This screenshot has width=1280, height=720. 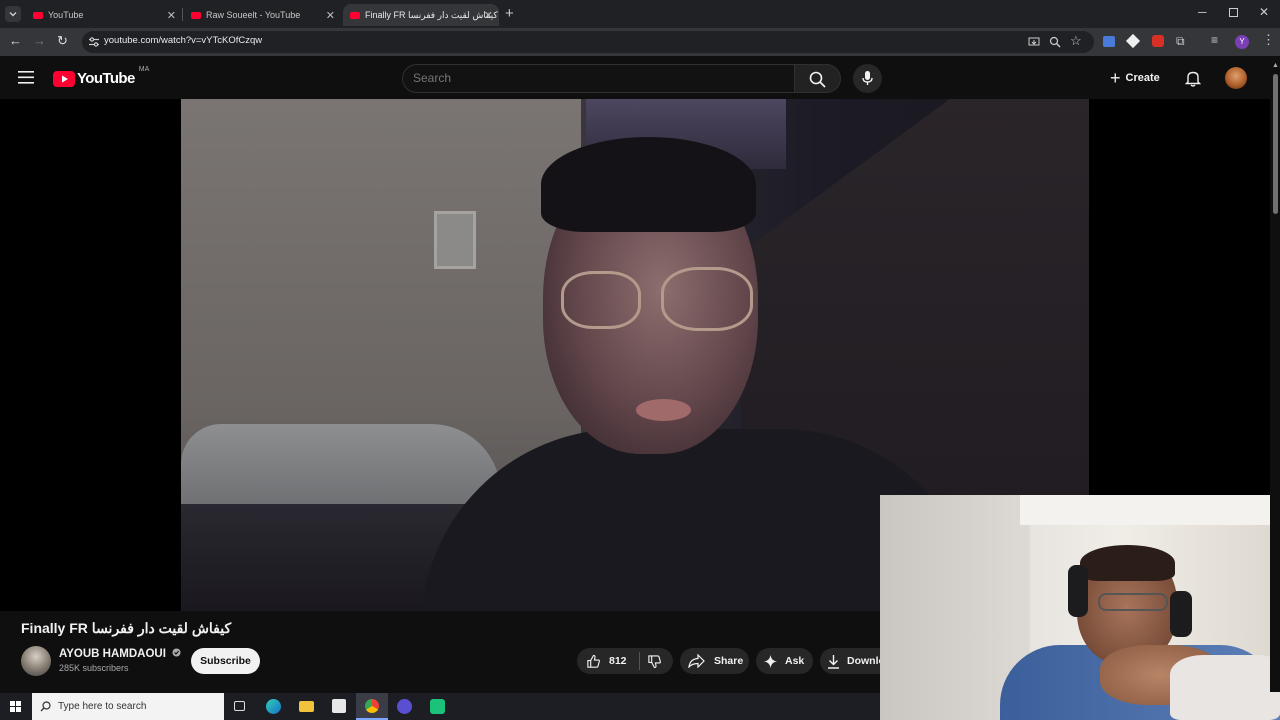 What do you see at coordinates (654, 661) in the screenshot?
I see `thumbs-down-icon` at bounding box center [654, 661].